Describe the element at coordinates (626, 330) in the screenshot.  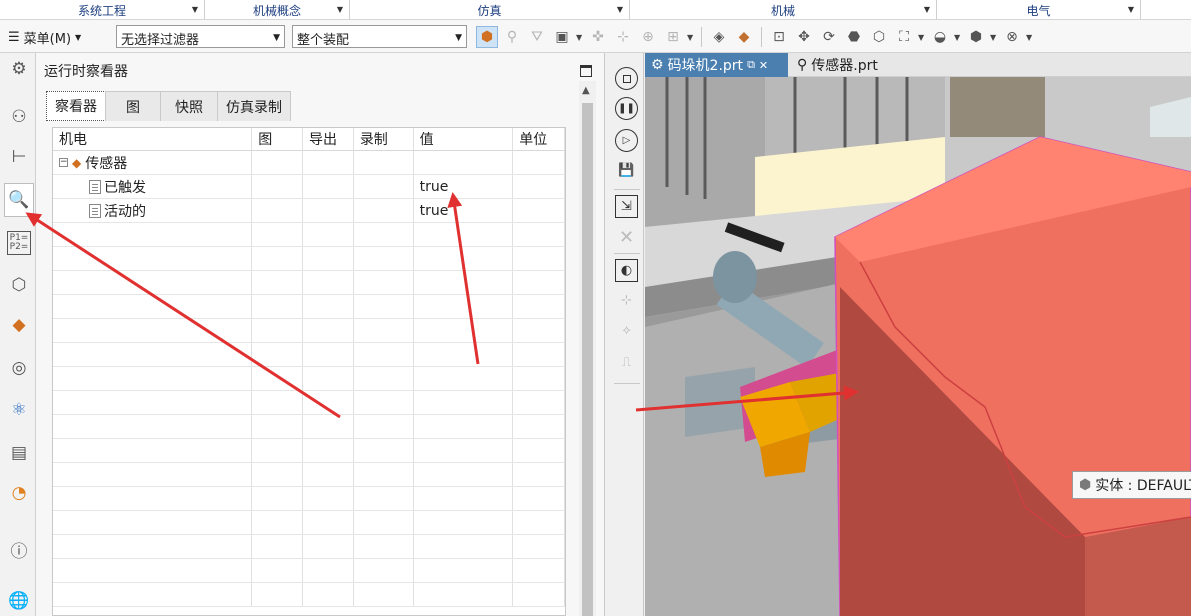
I see `move-signal-icon: ⟡` at that location.